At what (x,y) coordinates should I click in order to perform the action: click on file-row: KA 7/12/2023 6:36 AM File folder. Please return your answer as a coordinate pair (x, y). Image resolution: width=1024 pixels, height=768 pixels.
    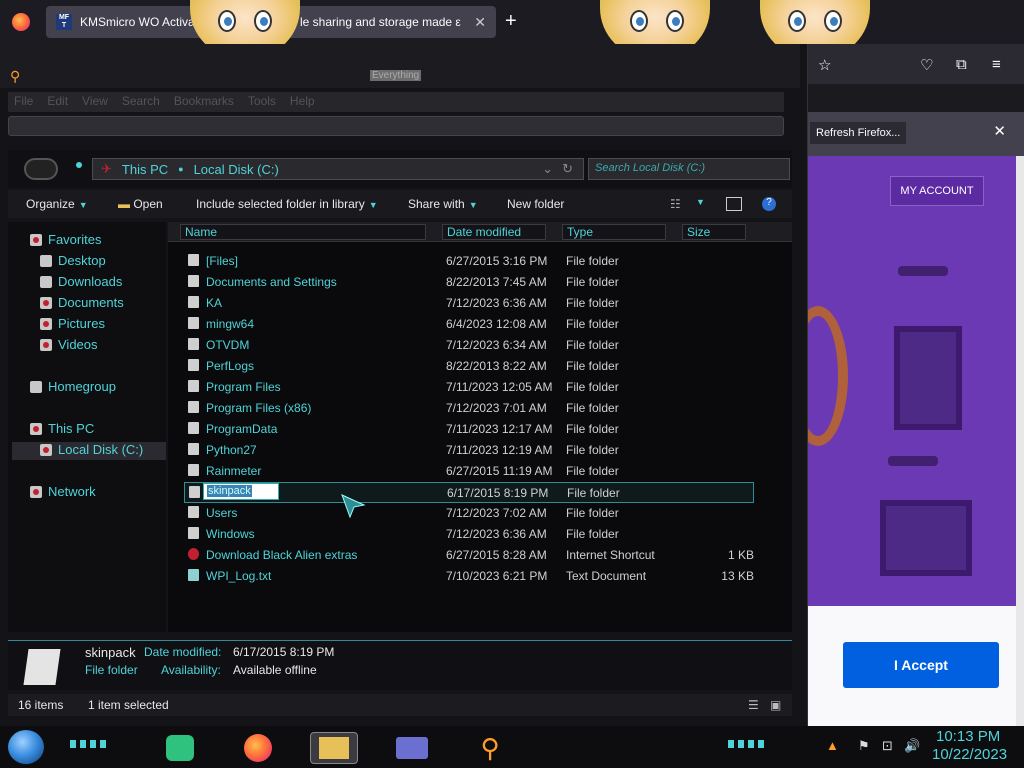
    Looking at the image, I should click on (469, 303).